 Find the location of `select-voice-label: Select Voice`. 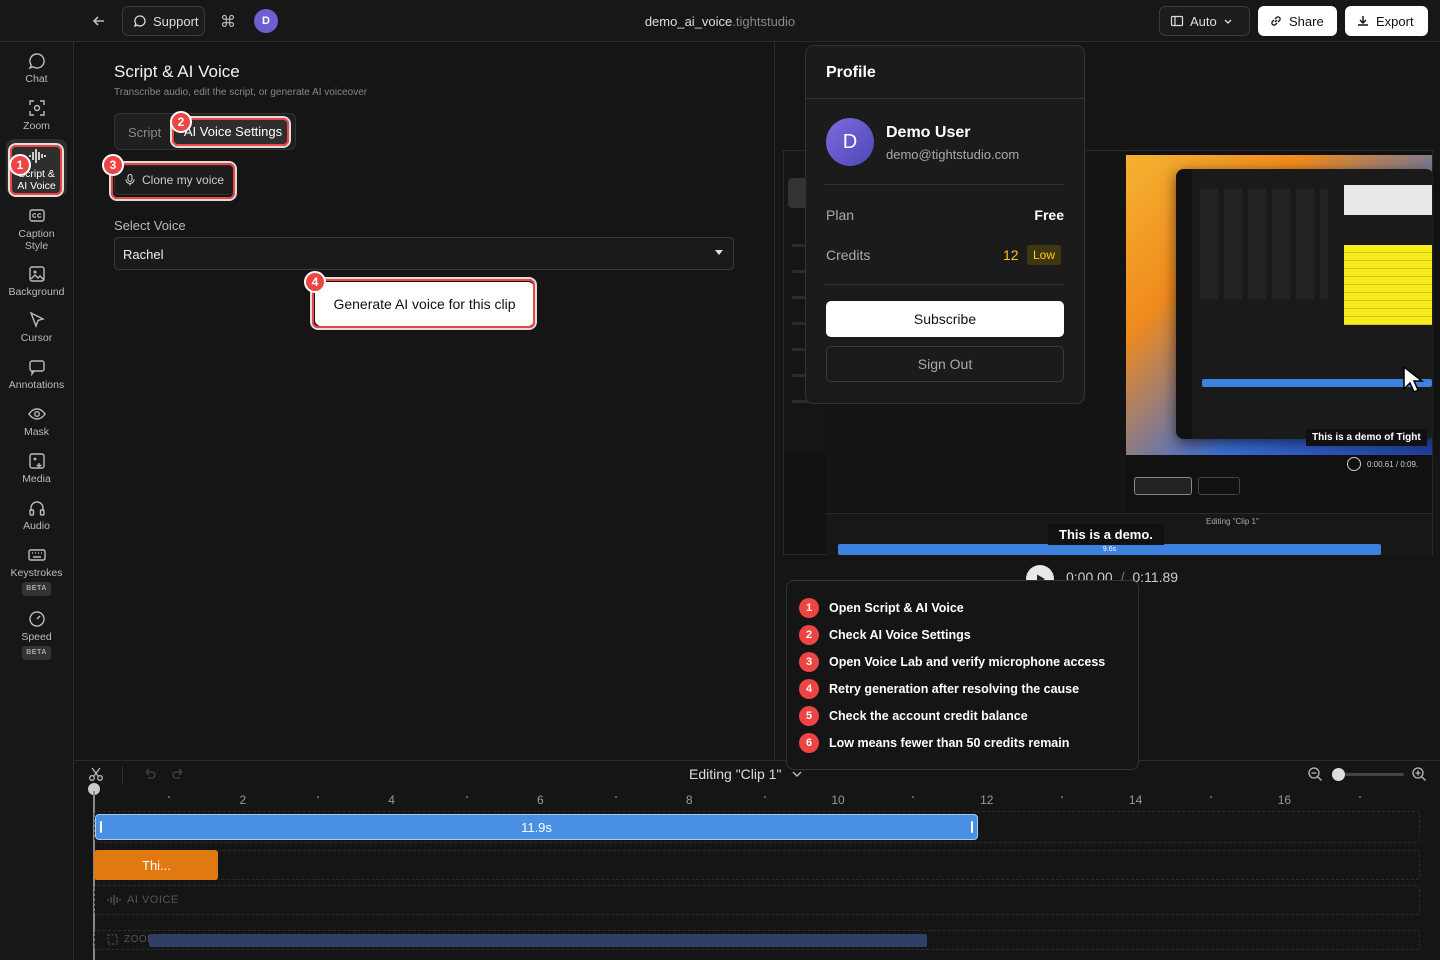

select-voice-label: Select Voice is located at coordinates (150, 225).